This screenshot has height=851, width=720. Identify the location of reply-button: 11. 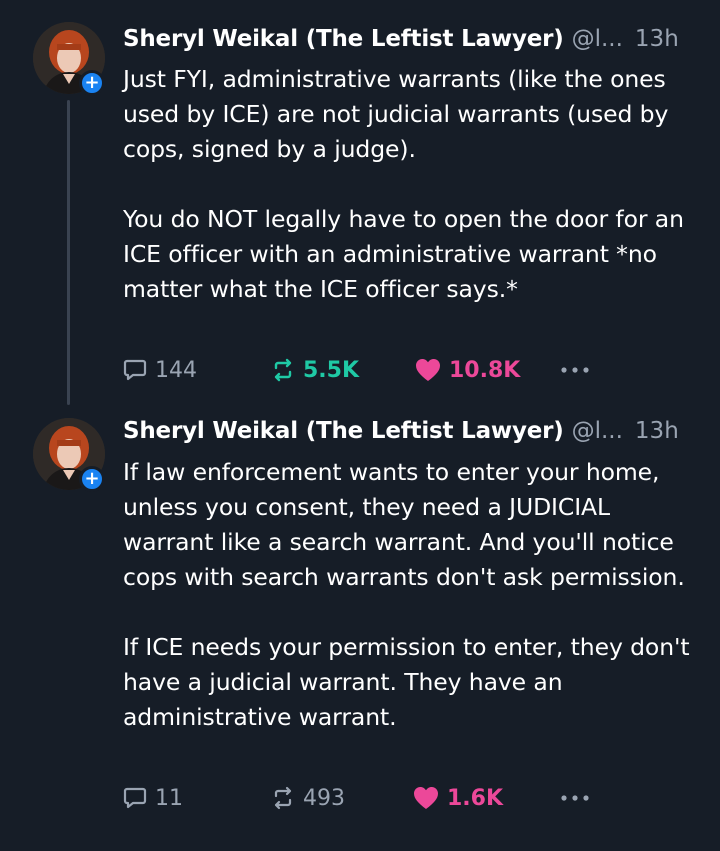
(152, 798).